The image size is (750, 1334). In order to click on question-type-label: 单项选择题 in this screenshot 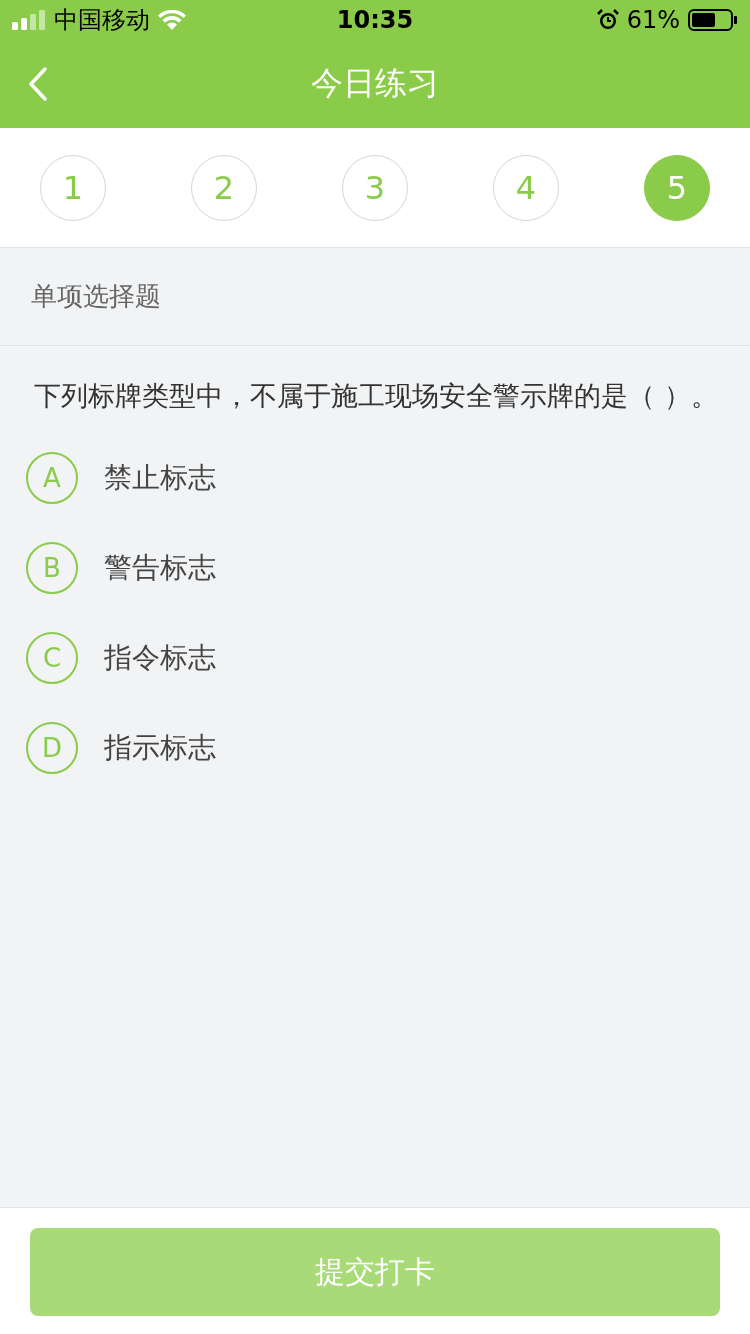, I will do `click(96, 296)`.